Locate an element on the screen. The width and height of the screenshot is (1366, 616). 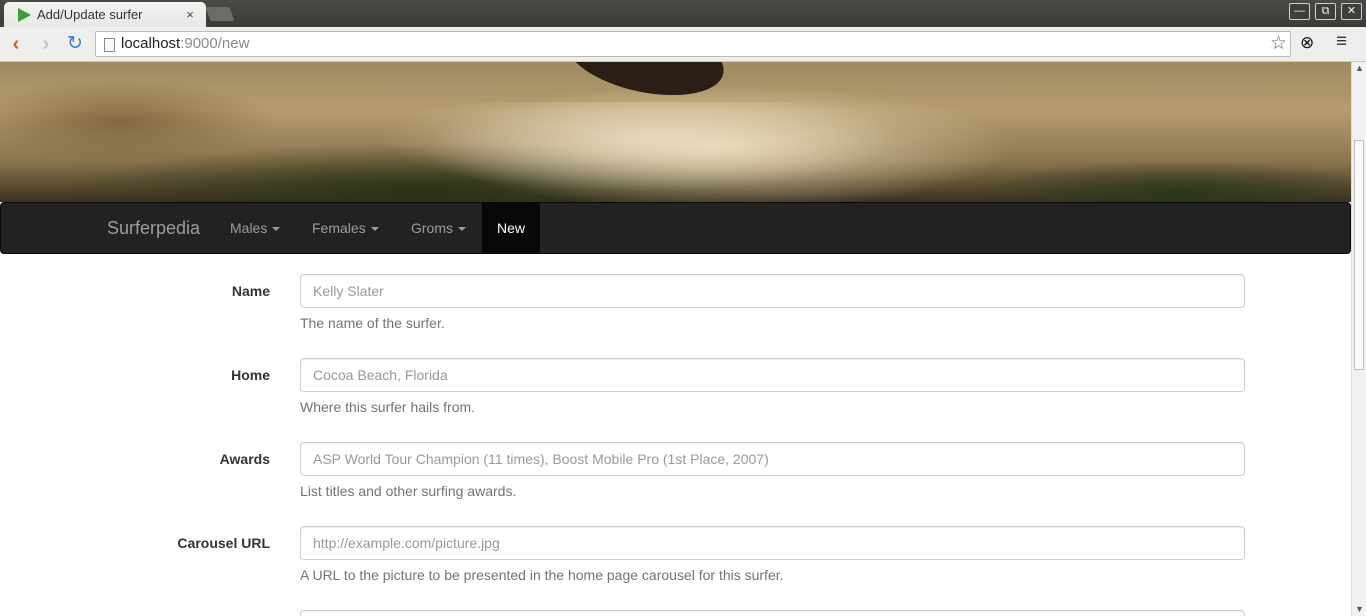
browser-tab: Add/Update surfer × is located at coordinates (105, 14).